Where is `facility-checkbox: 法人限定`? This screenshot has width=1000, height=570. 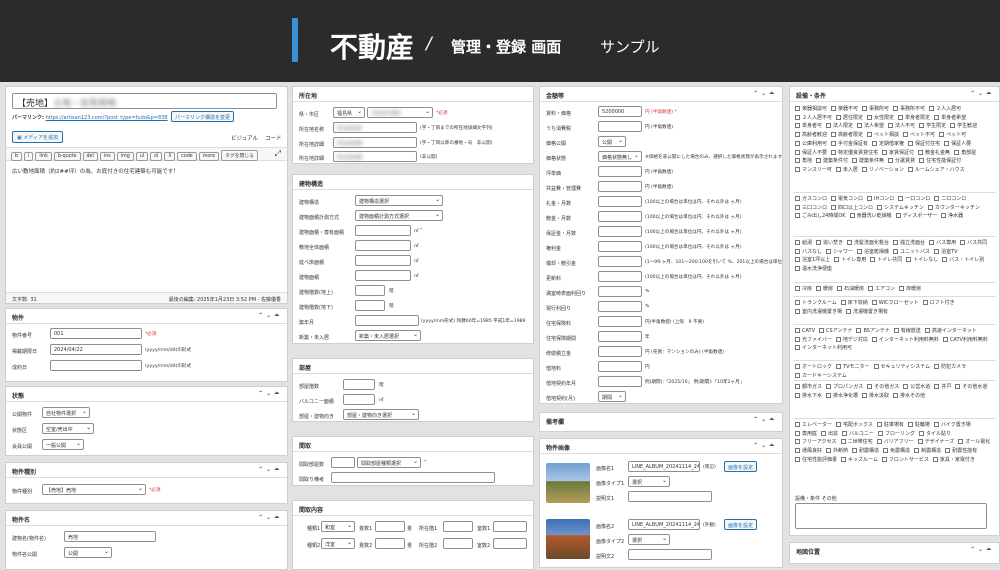
facility-checkbox: 法人限定 is located at coordinates (839, 126).